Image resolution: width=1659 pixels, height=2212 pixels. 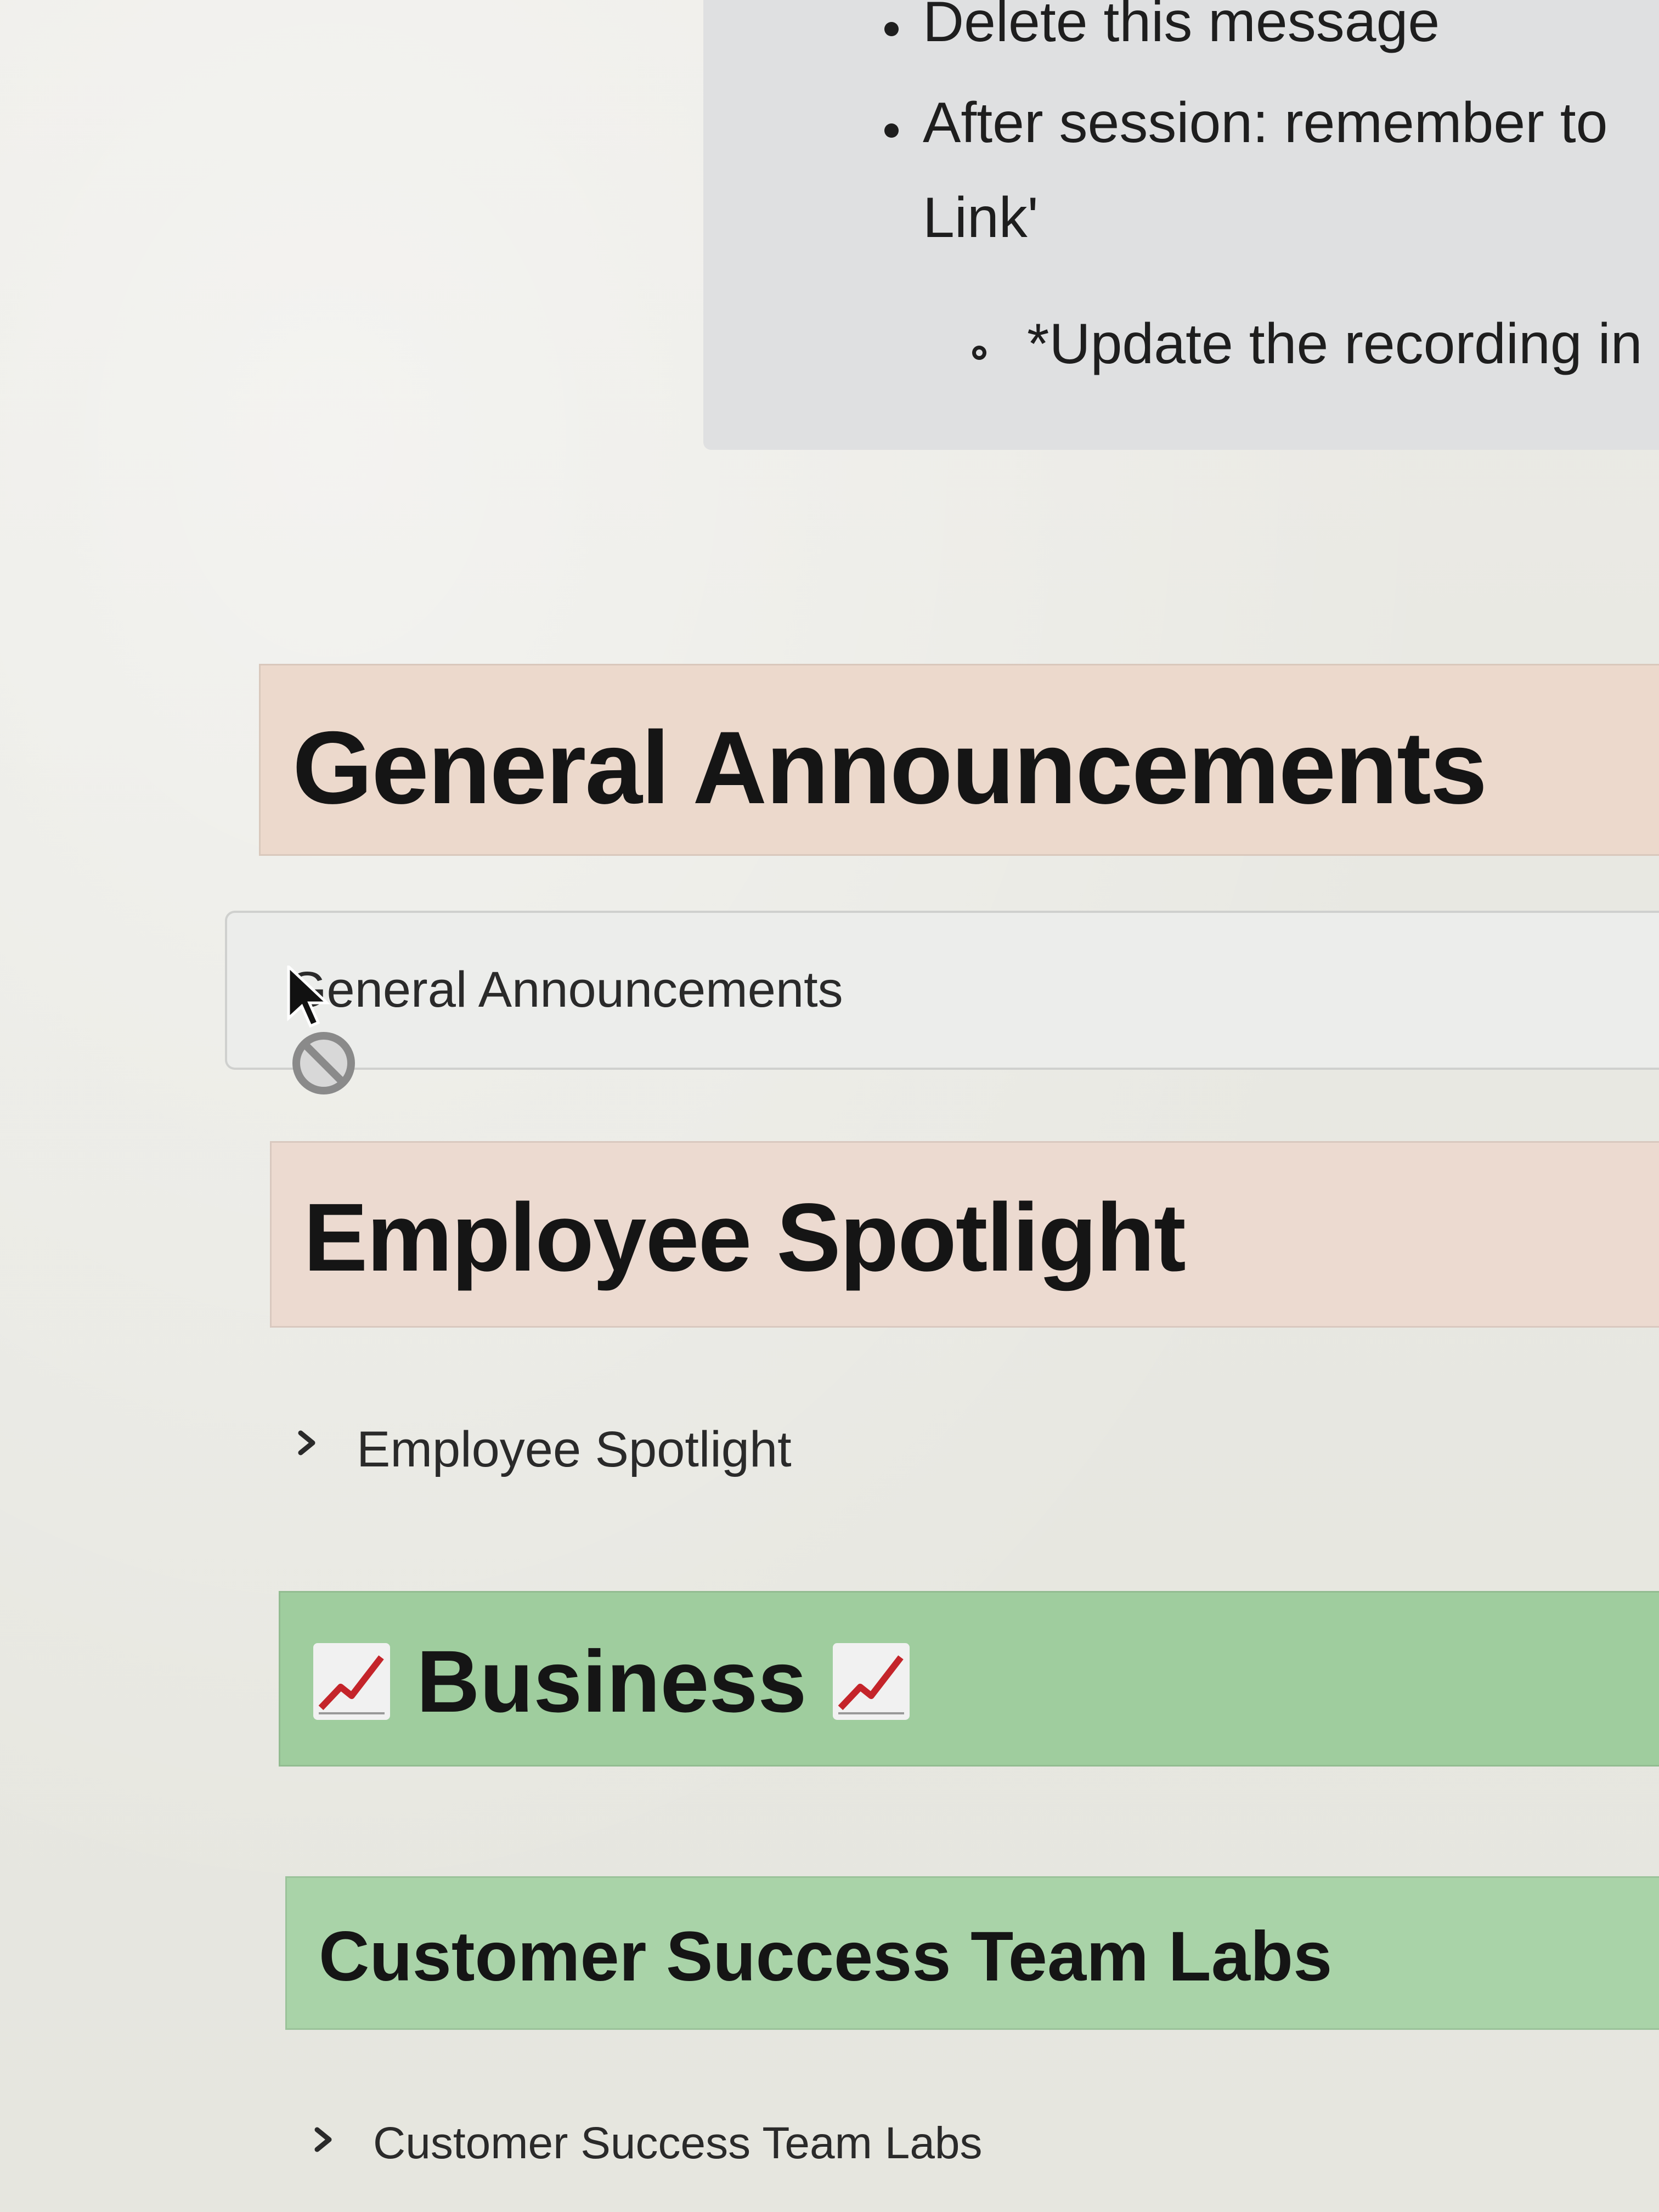 I want to click on not-allowed-cursor-icon, so click(x=324, y=1031).